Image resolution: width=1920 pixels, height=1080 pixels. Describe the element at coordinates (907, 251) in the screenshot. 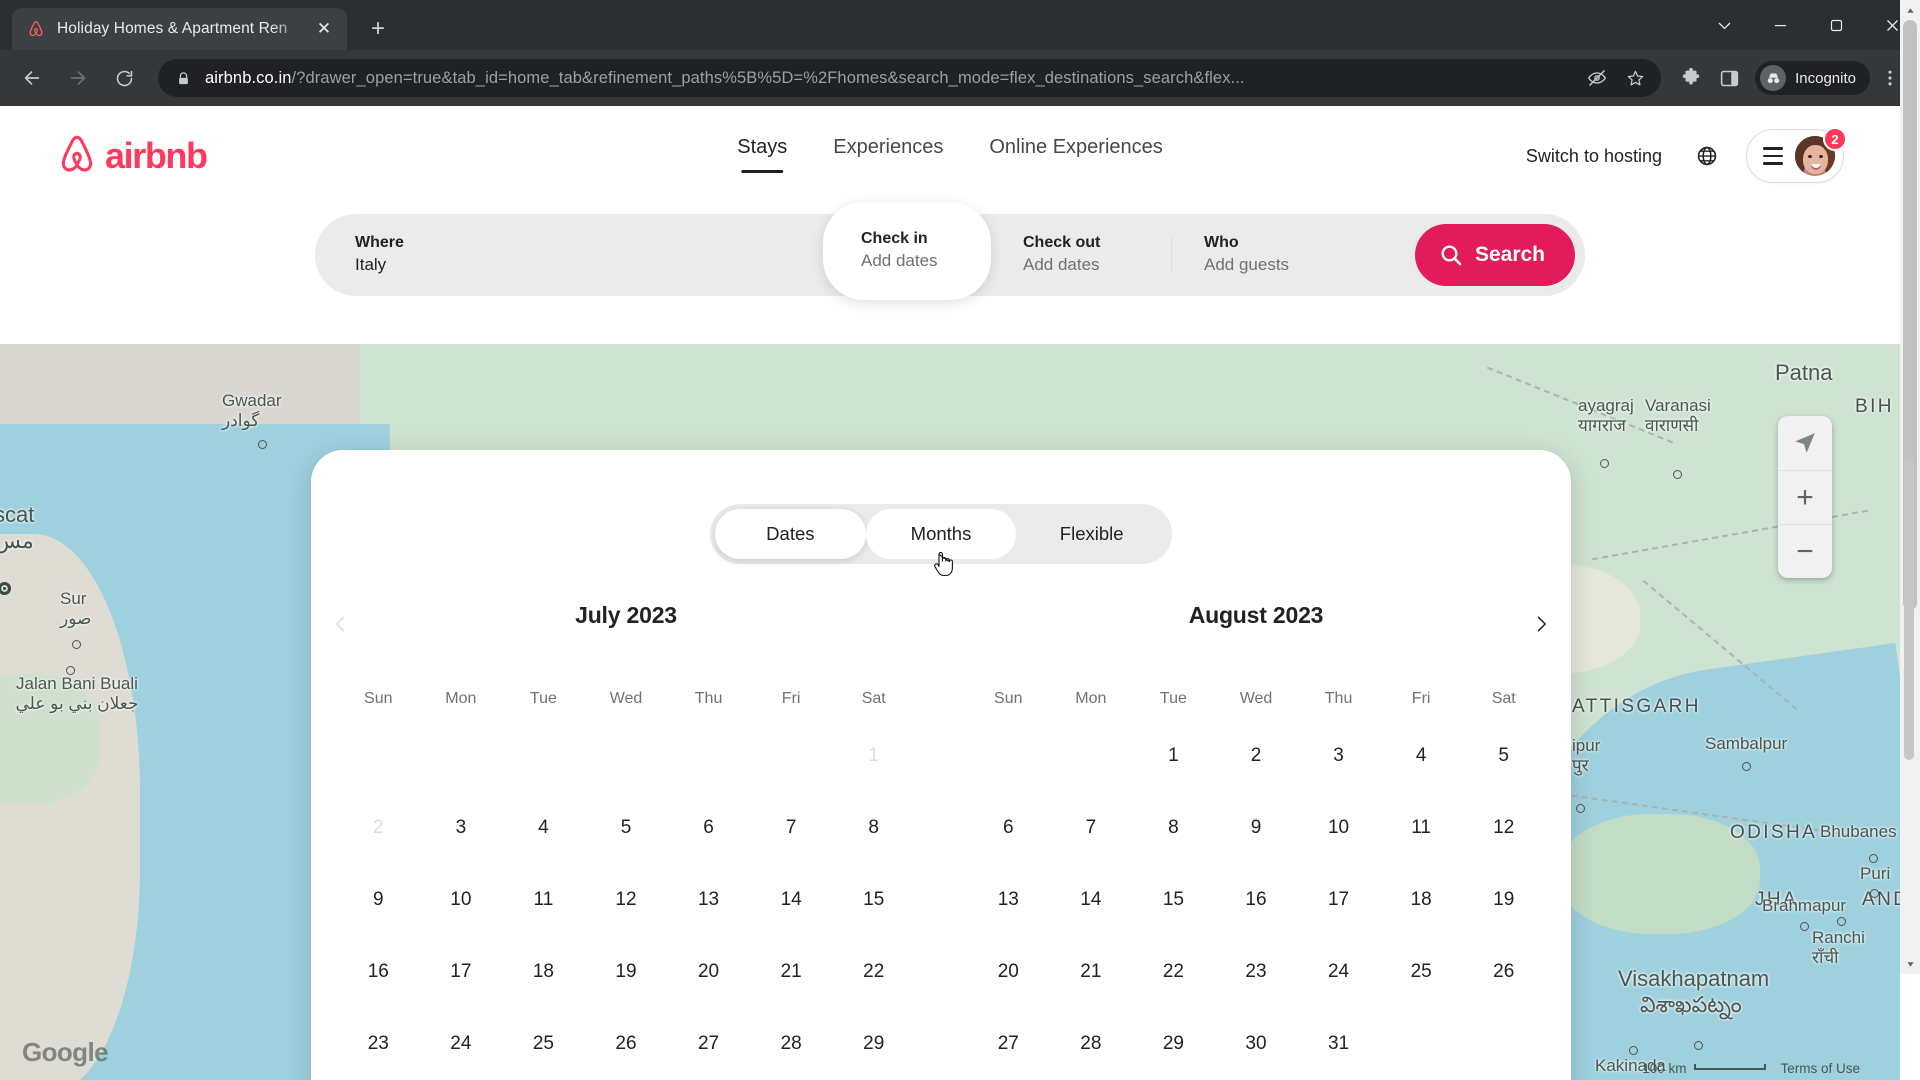

I see `search-checkin-field: Check in Add dates` at that location.